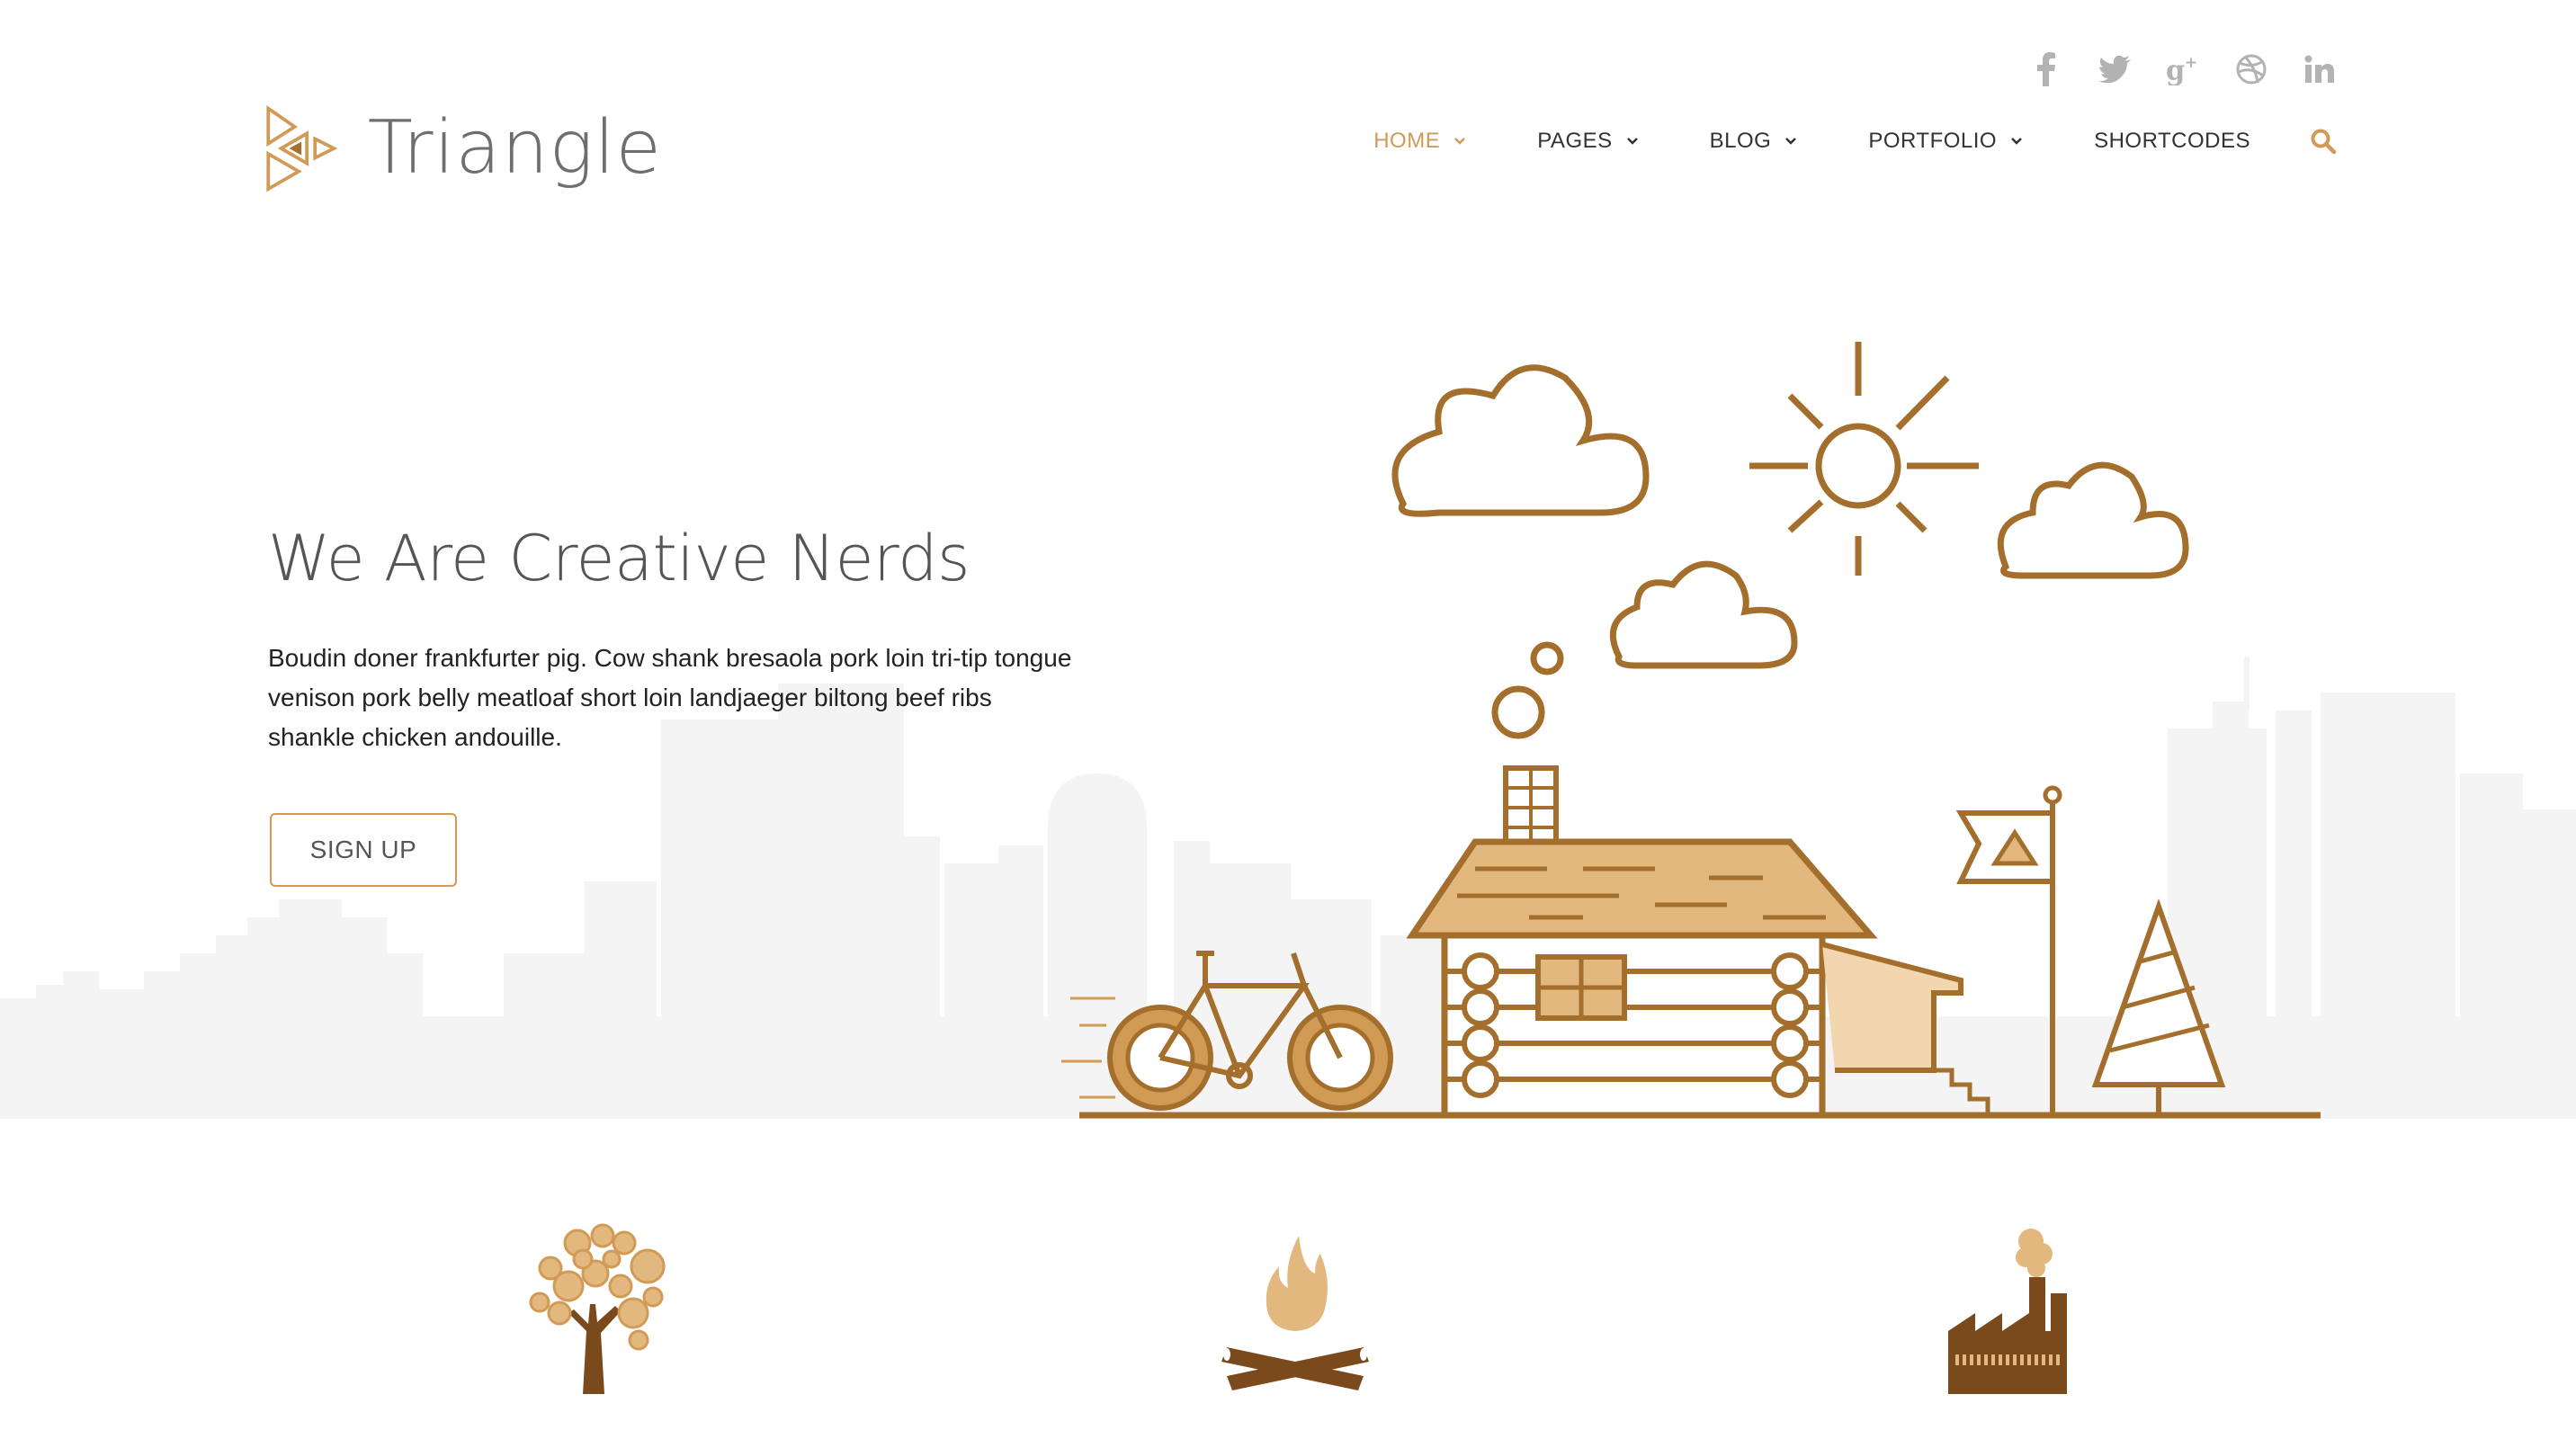  I want to click on nav-item-portfolio: PORTFOLIO, so click(1946, 141).